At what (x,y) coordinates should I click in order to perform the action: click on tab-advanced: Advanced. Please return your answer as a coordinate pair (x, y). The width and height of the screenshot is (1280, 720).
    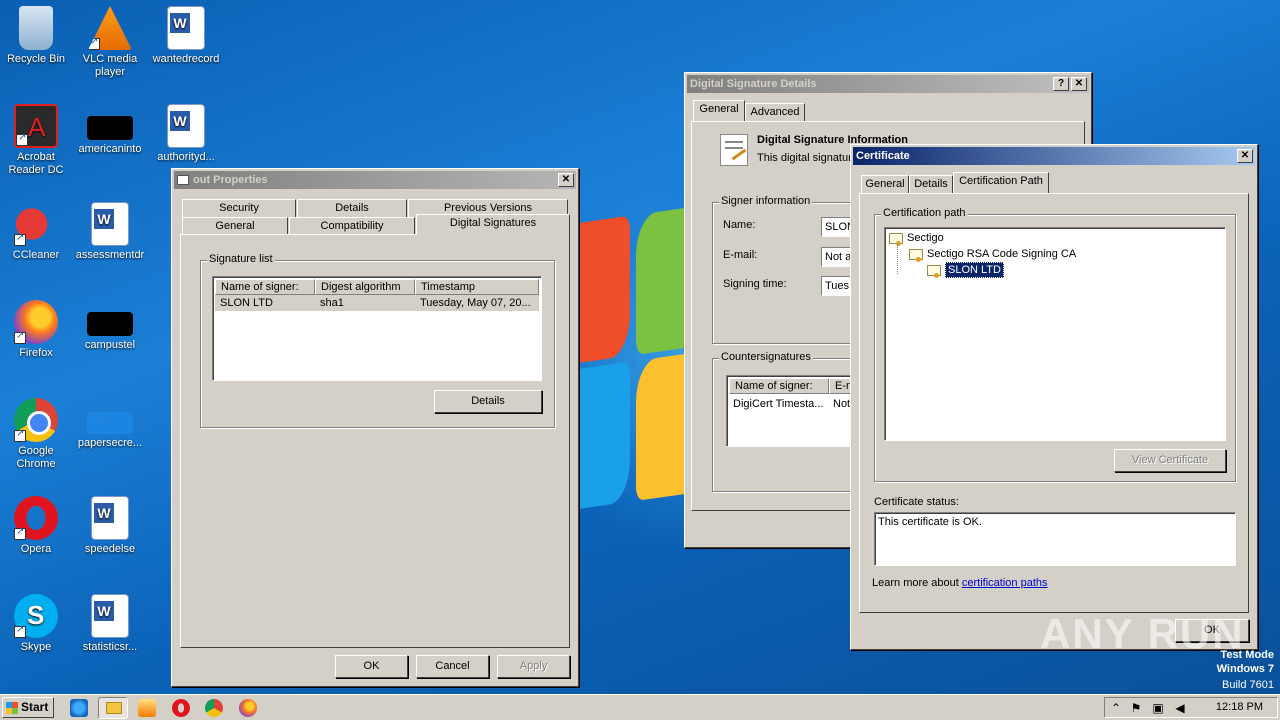
    Looking at the image, I should click on (775, 112).